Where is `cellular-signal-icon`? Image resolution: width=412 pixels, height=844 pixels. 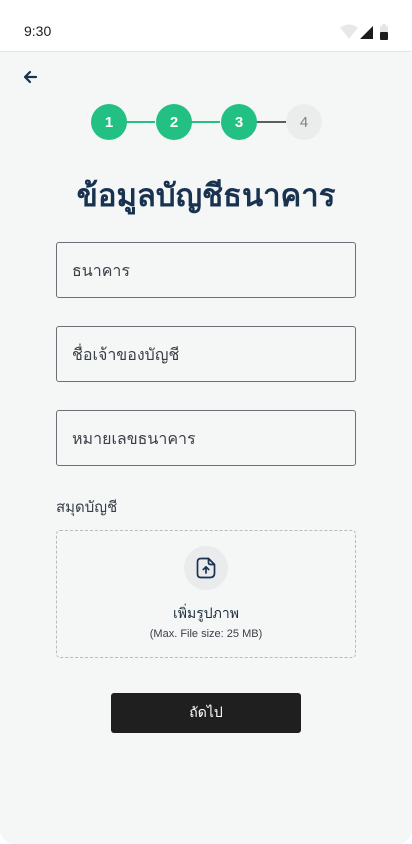
cellular-signal-icon is located at coordinates (366, 32).